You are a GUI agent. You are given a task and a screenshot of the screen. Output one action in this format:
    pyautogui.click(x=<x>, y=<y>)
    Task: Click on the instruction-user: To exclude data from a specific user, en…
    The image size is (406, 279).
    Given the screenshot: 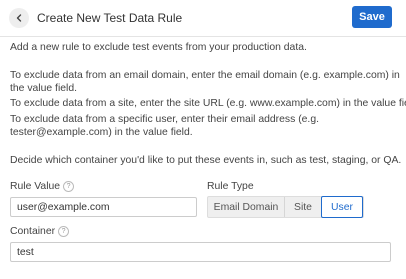 What is the action you would take?
    pyautogui.click(x=164, y=126)
    